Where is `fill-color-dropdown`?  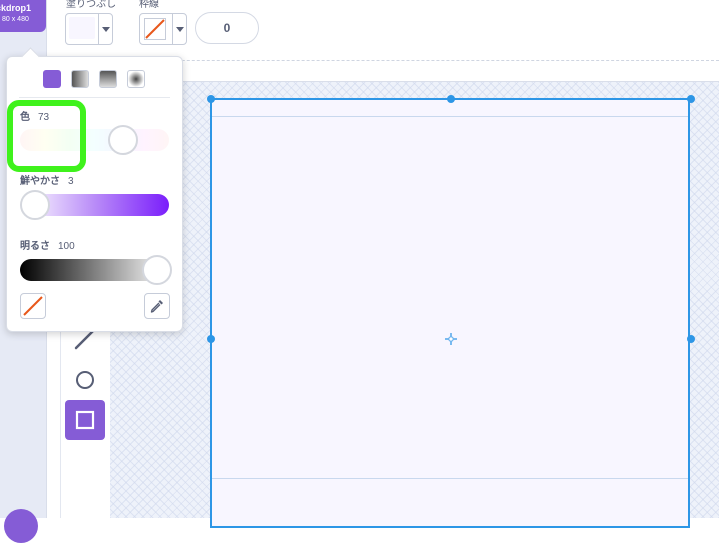
fill-color-dropdown is located at coordinates (89, 29).